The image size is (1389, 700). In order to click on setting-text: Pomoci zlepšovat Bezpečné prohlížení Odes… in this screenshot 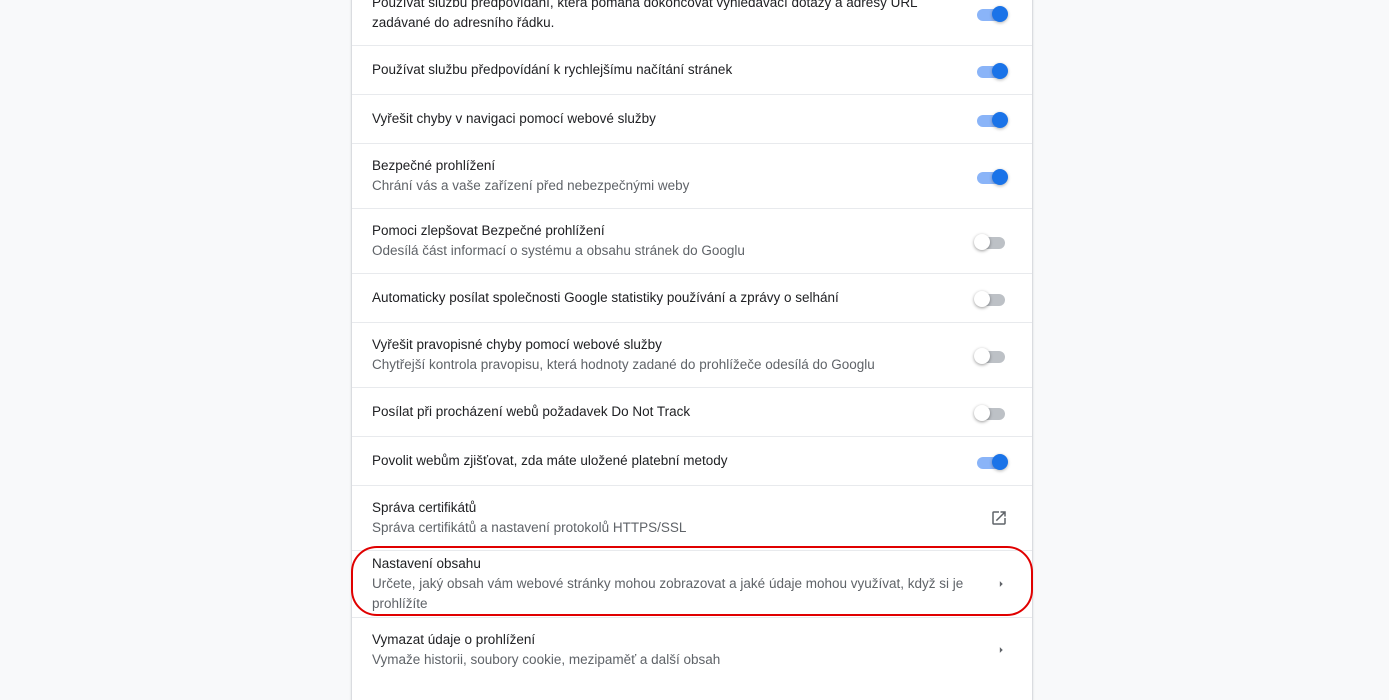, I will do `click(670, 241)`.